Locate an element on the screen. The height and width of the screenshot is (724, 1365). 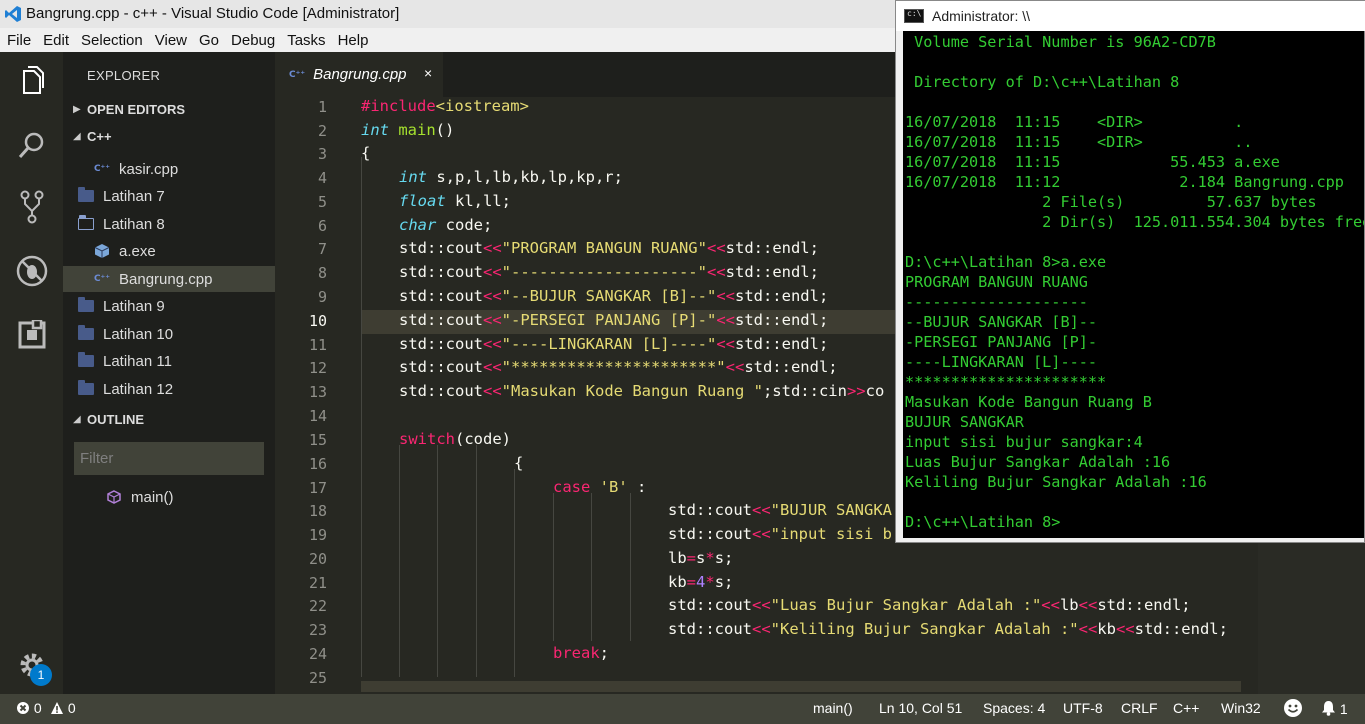
file-bangrung-cpp: C⁺⁺ Bangrung.cpp is located at coordinates (169, 279).